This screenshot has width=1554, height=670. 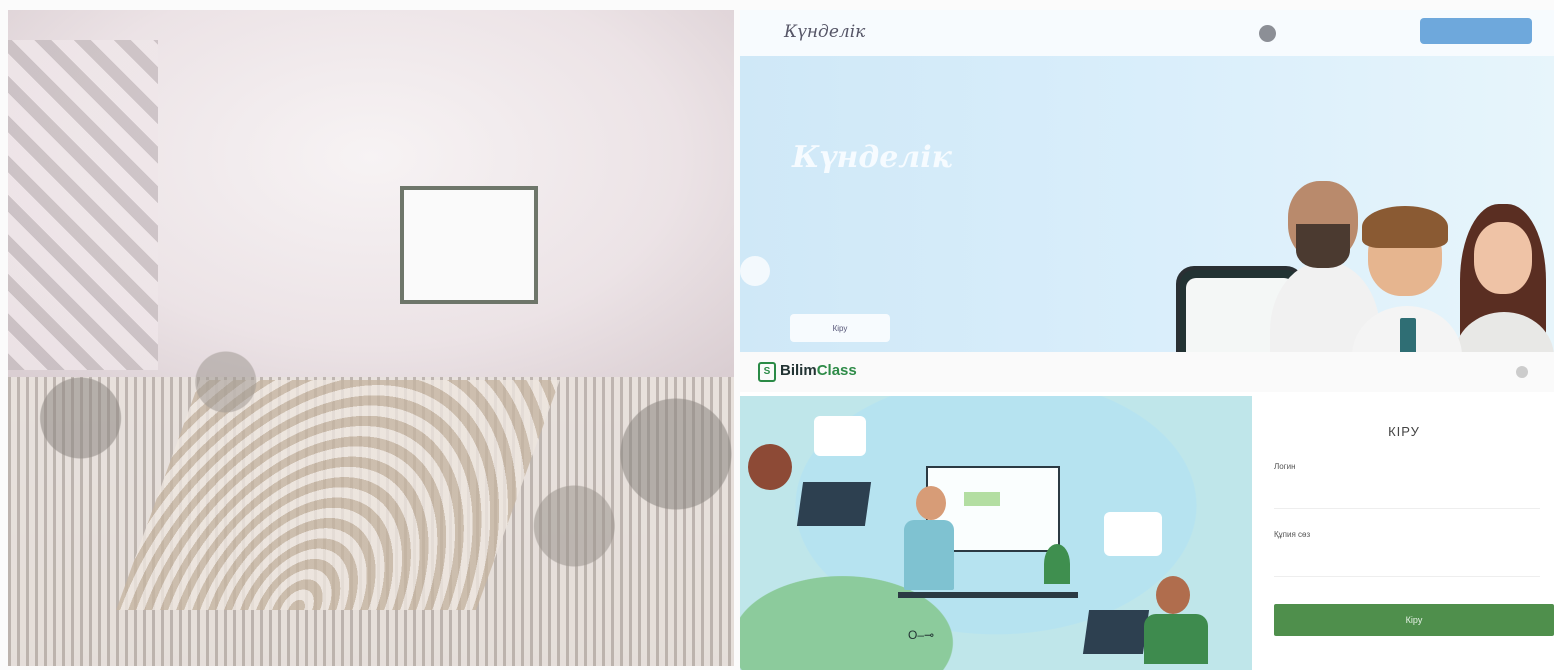 What do you see at coordinates (1116, 632) in the screenshot?
I see `laptop-right` at bounding box center [1116, 632].